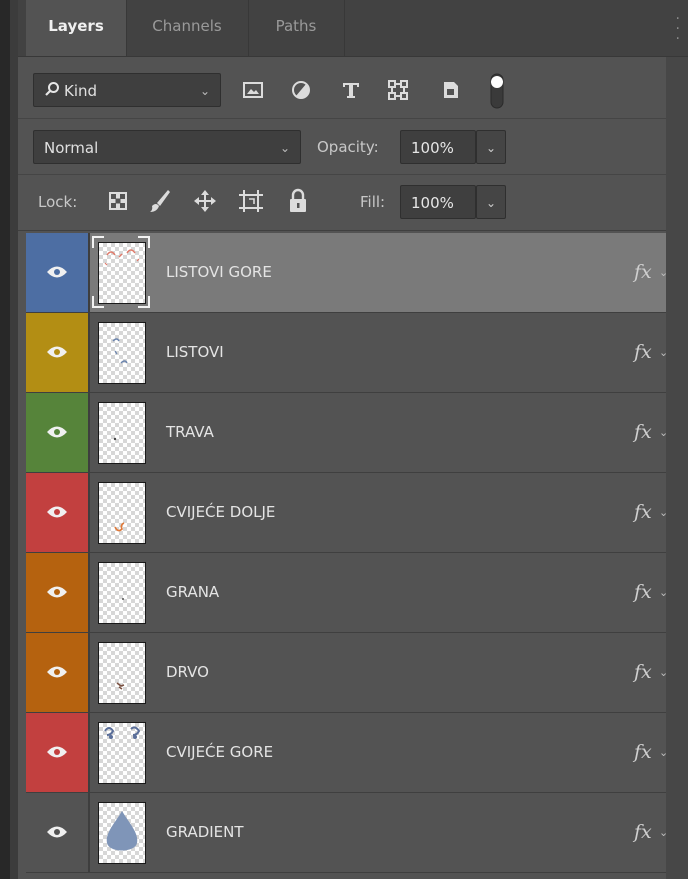 This screenshot has width=688, height=879. Describe the element at coordinates (195, 352) in the screenshot. I see `layer-name: LISTOVI` at that location.